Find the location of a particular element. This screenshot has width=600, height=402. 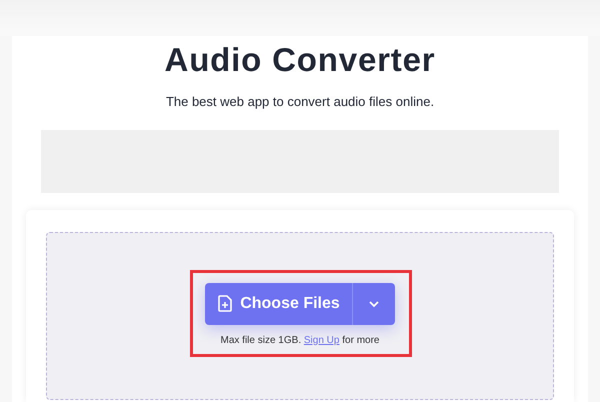

file-size-note: Max file size 1GB. Sign Up for more is located at coordinates (300, 341).